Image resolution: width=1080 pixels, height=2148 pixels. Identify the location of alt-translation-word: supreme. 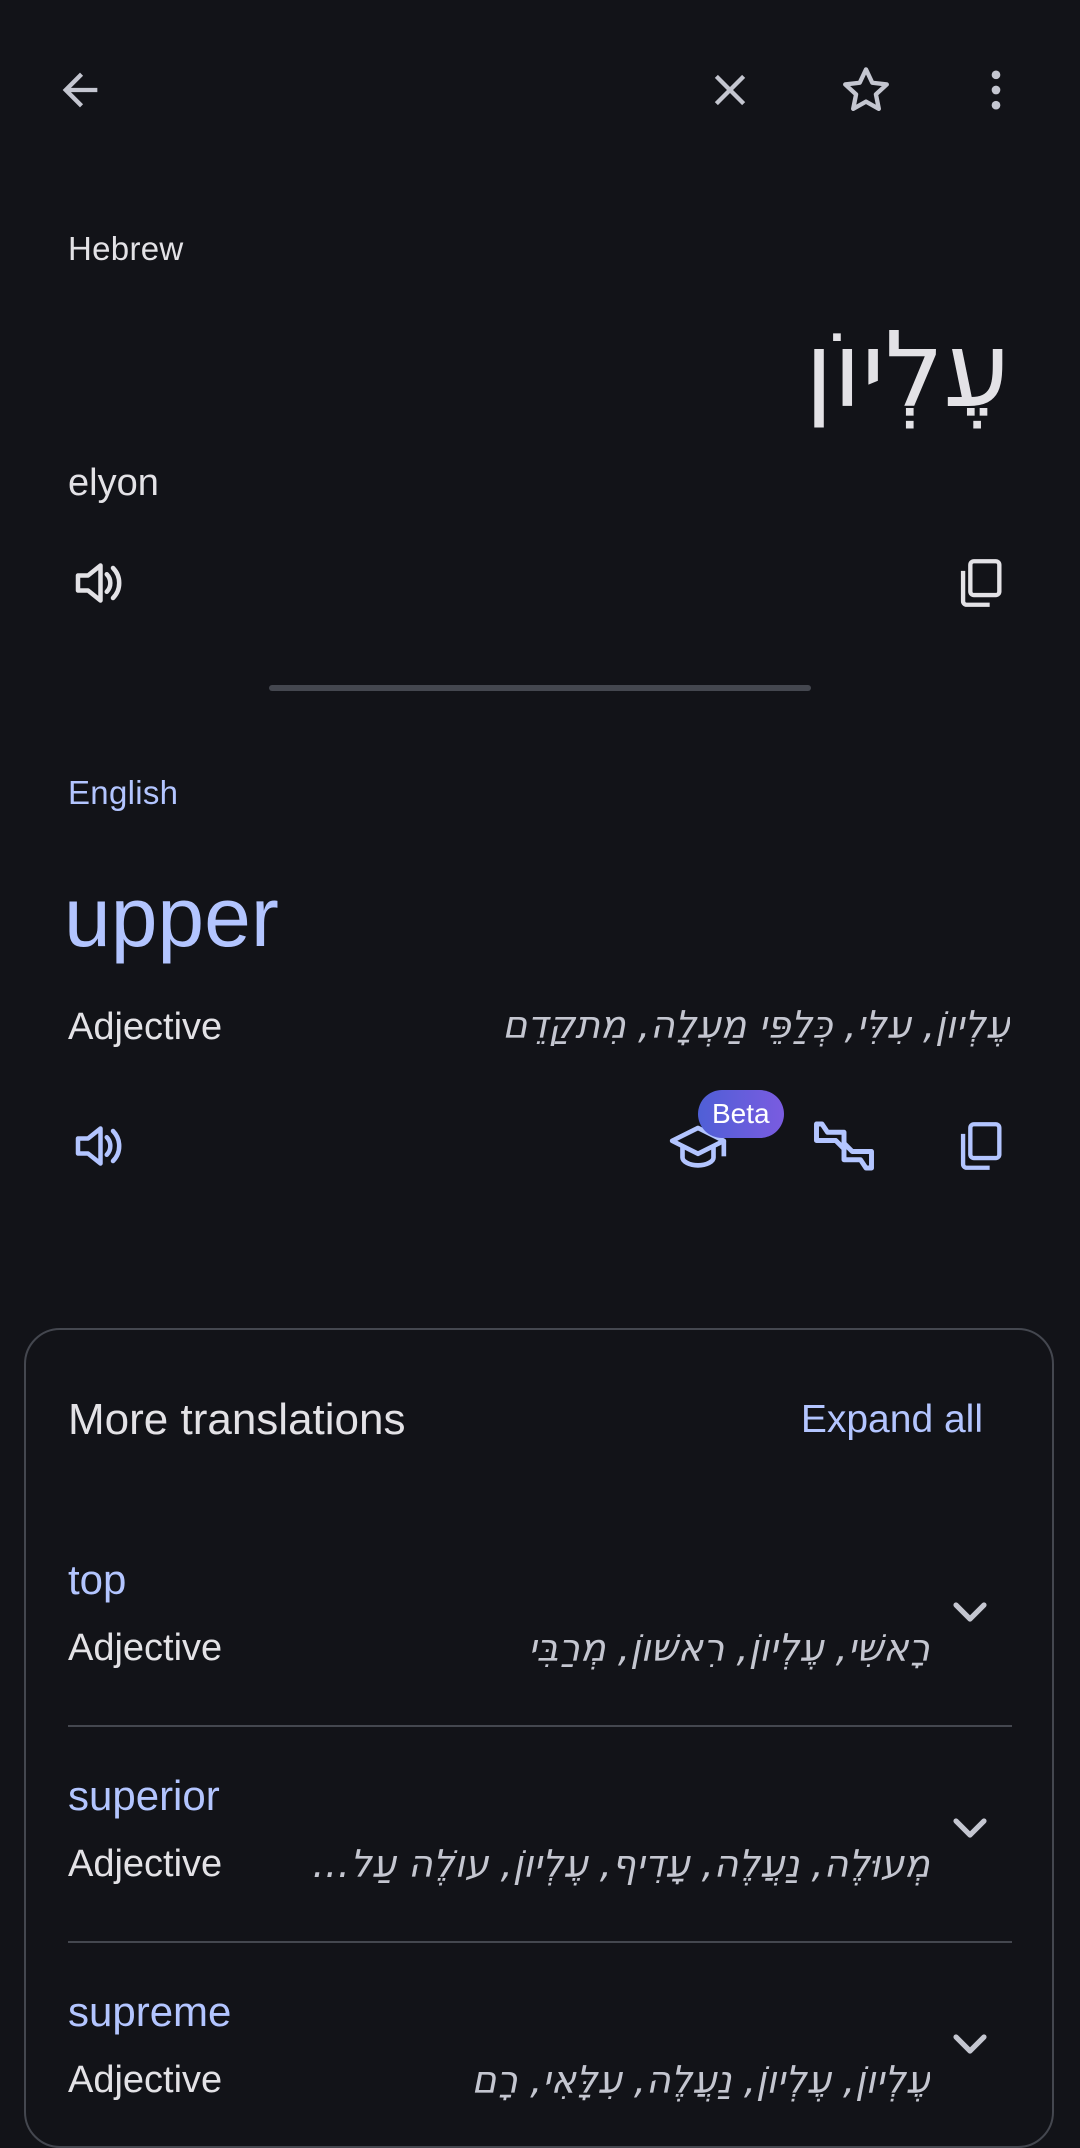
(149, 2012).